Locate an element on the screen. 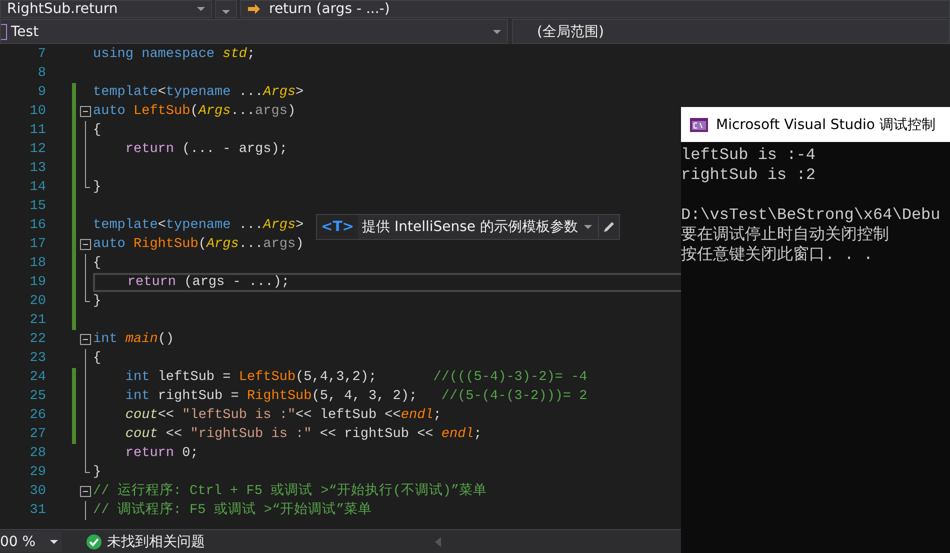 The height and width of the screenshot is (553, 950). line-number: 23 is located at coordinates (37, 359).